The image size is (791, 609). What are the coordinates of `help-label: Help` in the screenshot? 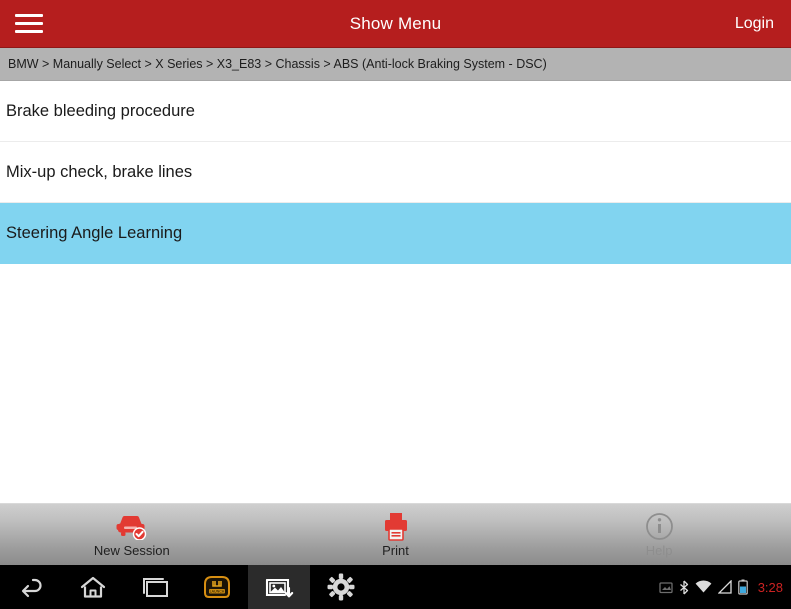 It's located at (659, 550).